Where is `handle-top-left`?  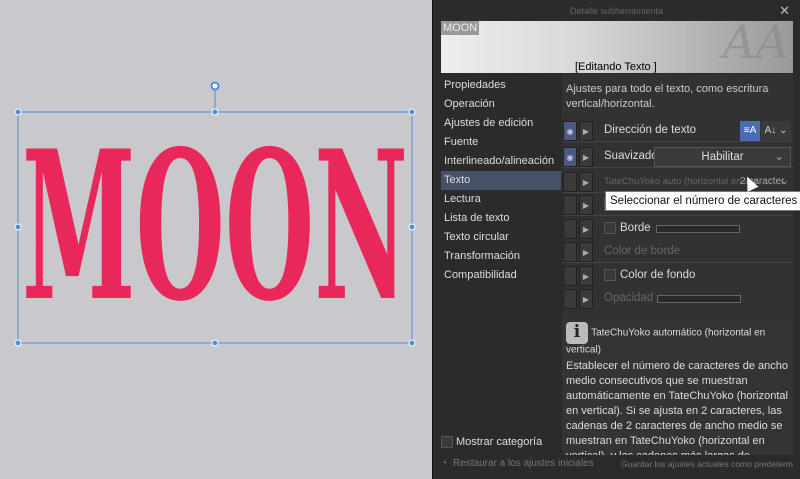 handle-top-left is located at coordinates (18, 112).